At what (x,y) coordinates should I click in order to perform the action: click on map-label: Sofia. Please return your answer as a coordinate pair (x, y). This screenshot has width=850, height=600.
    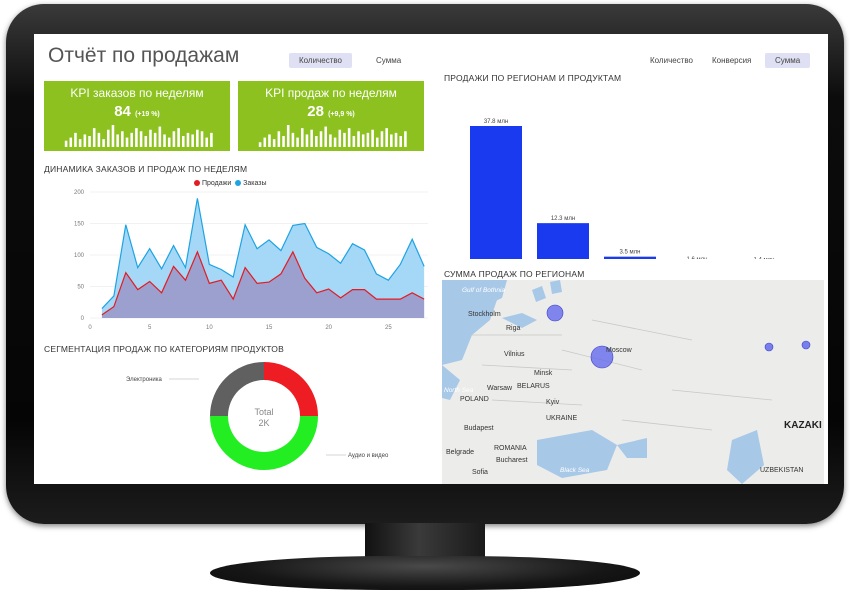
    Looking at the image, I should click on (480, 472).